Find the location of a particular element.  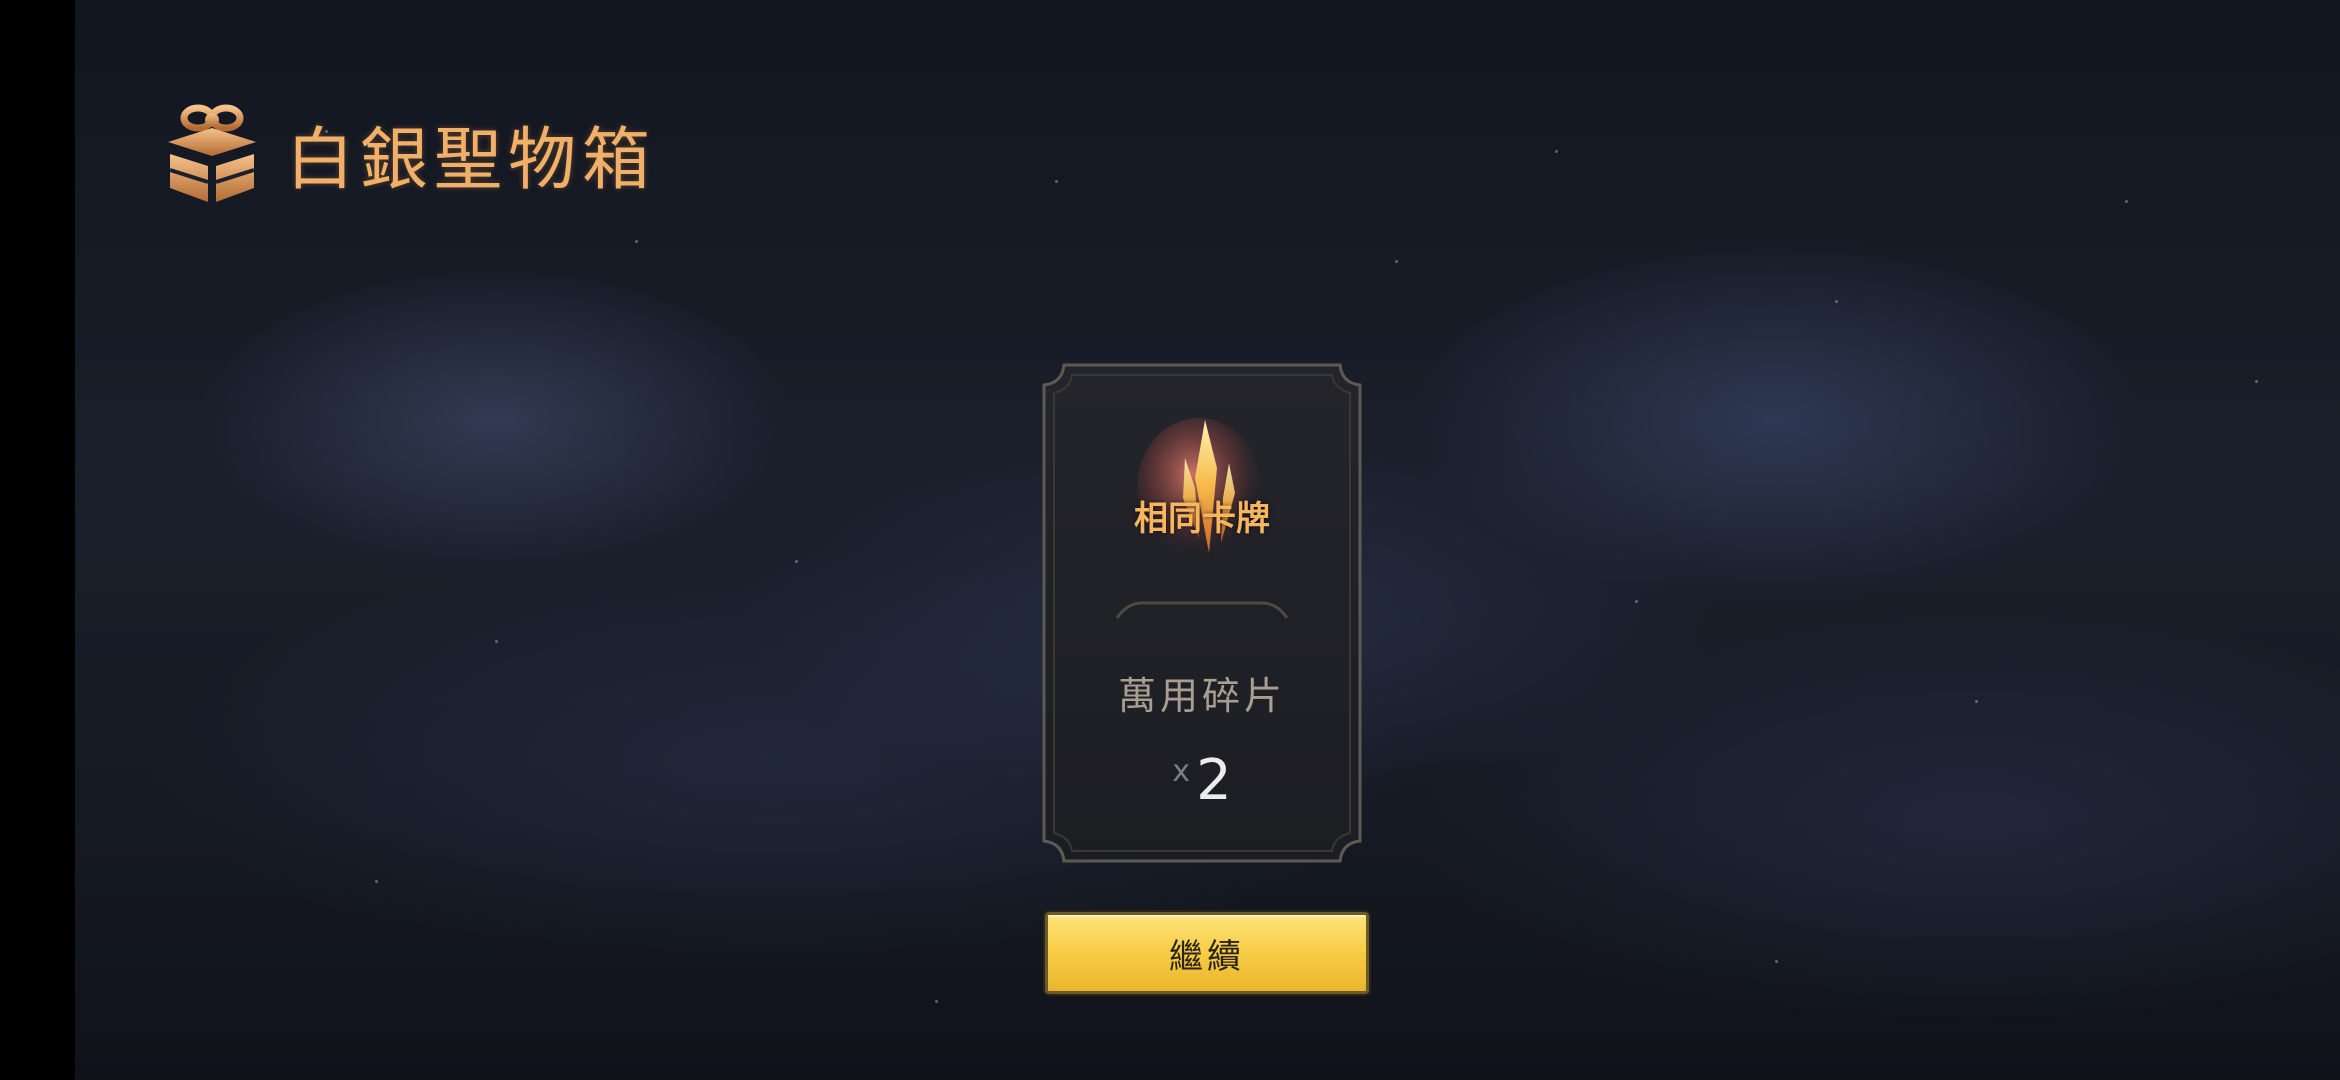

quantity-value: 2 is located at coordinates (1214, 780).